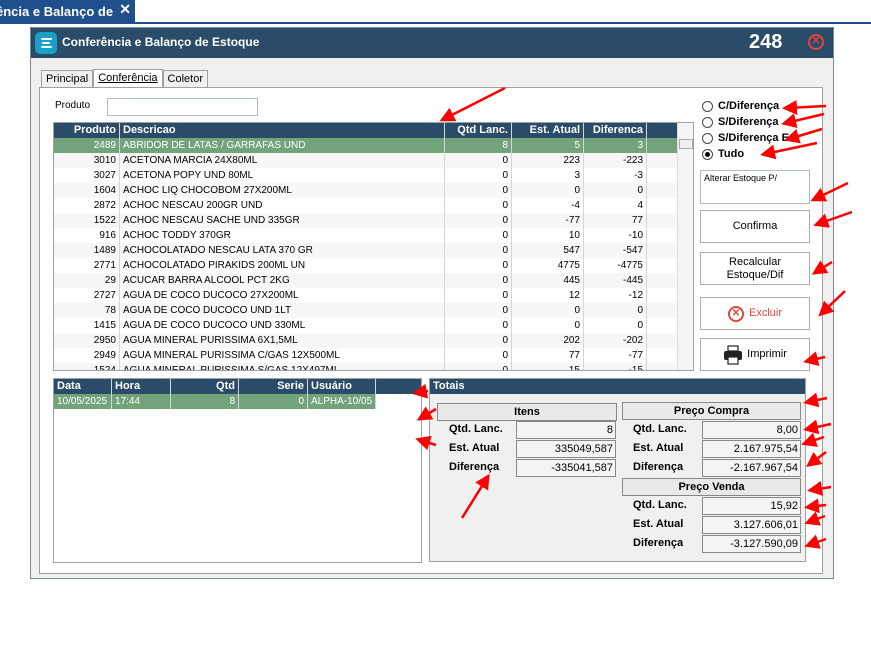 The image size is (871, 657). Describe the element at coordinates (731, 154) in the screenshot. I see `filter-label: Tudo` at that location.